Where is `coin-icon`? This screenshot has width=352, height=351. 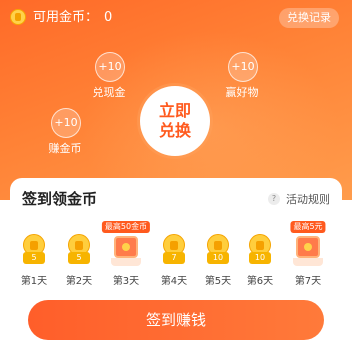 coin-icon is located at coordinates (18, 17).